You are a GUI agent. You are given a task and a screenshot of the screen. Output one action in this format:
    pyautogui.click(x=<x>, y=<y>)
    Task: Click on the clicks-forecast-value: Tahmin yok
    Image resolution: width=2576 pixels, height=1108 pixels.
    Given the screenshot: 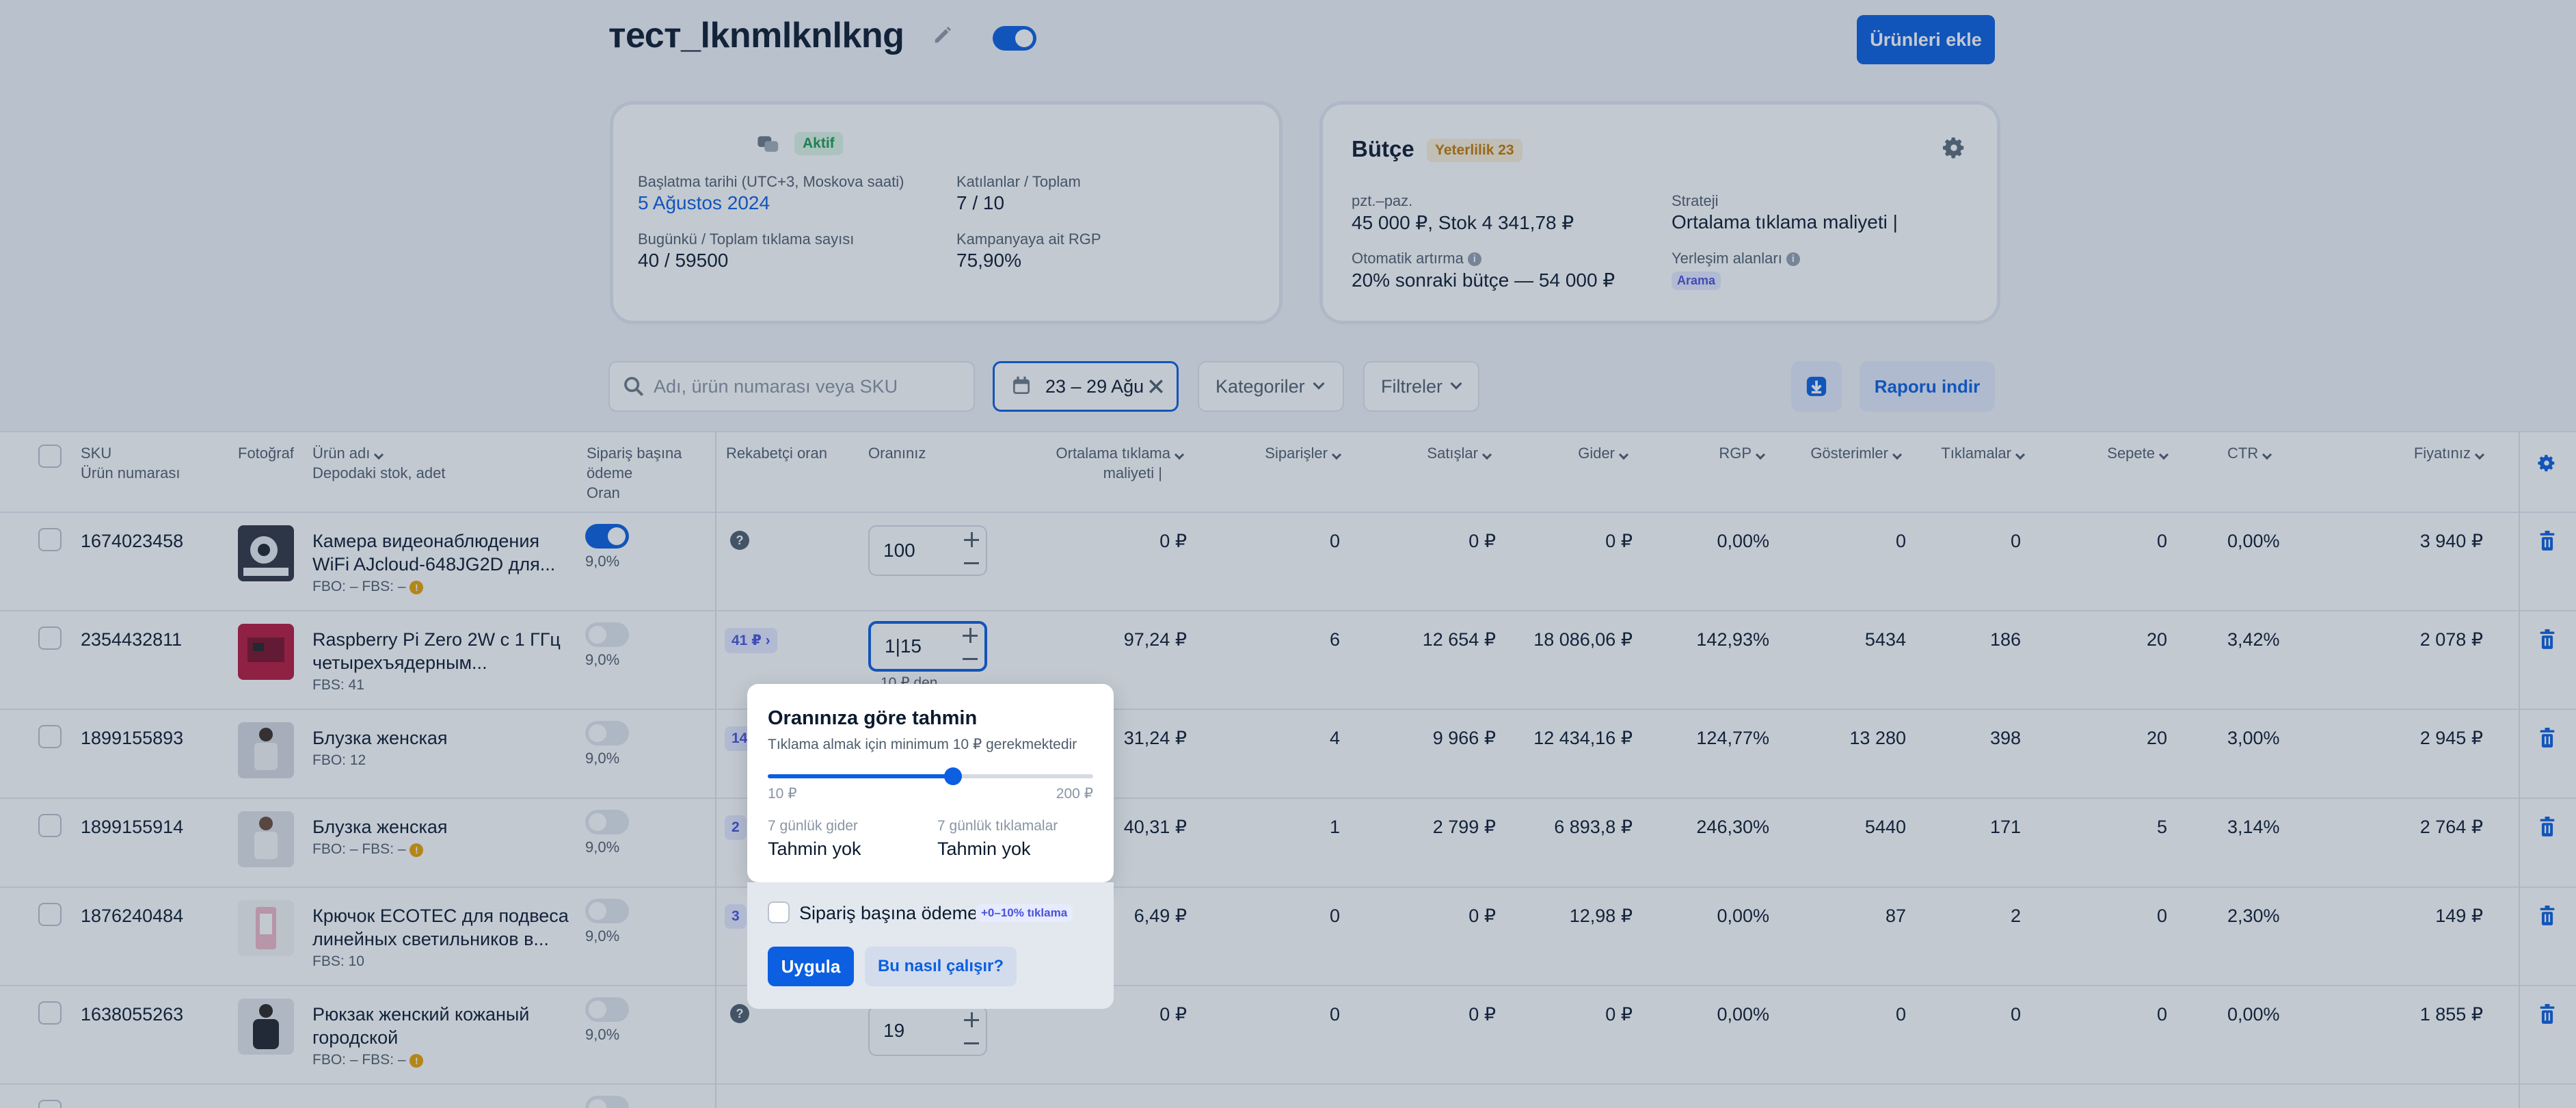 What is the action you would take?
    pyautogui.click(x=984, y=849)
    